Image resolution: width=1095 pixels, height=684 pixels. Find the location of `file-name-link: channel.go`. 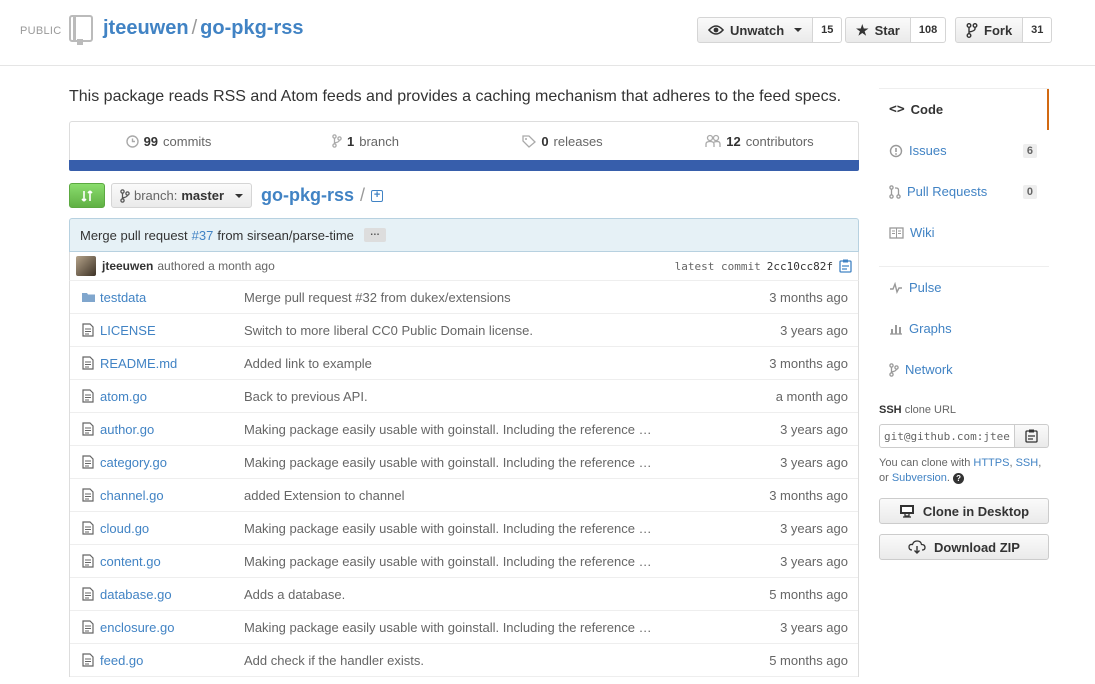

file-name-link: channel.go is located at coordinates (172, 495).